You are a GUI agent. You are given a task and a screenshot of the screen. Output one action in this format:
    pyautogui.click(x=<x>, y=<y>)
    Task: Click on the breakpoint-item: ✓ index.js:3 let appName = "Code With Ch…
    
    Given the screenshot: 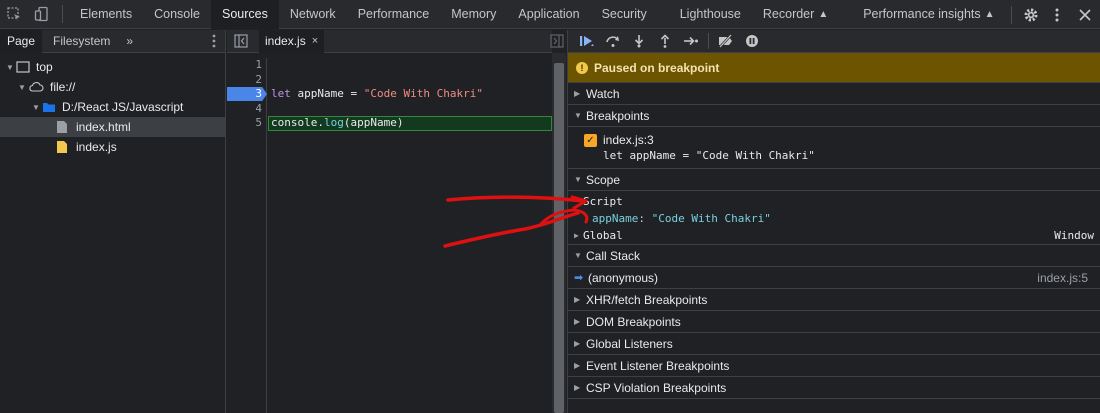 What is the action you would take?
    pyautogui.click(x=834, y=148)
    